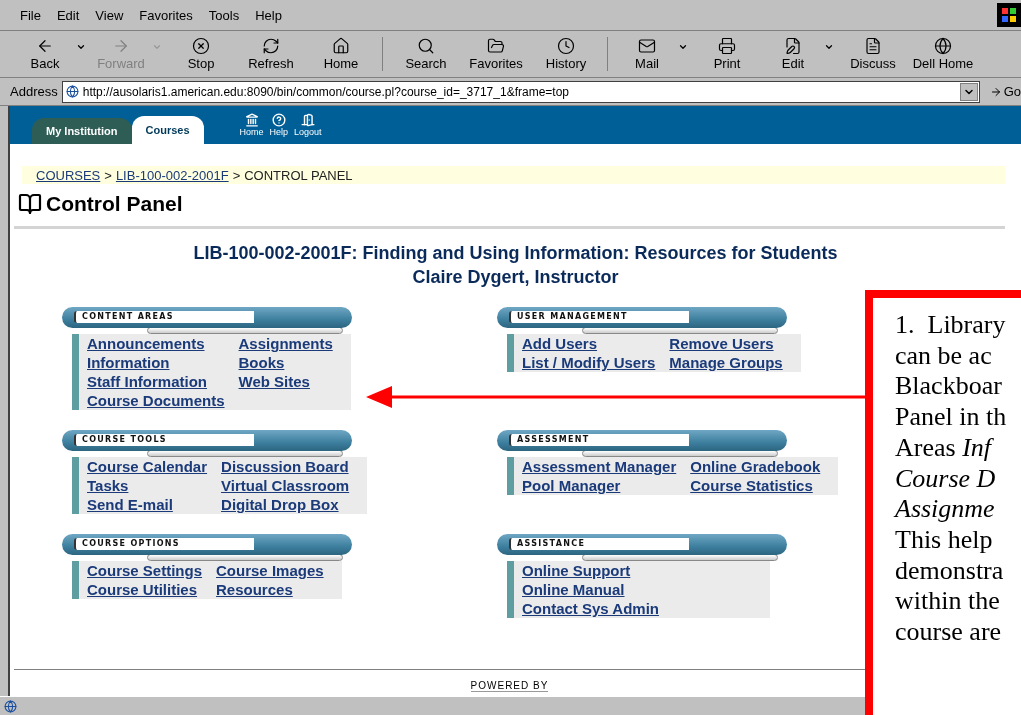  I want to click on section-title: CONTENT AREAS, so click(164, 317).